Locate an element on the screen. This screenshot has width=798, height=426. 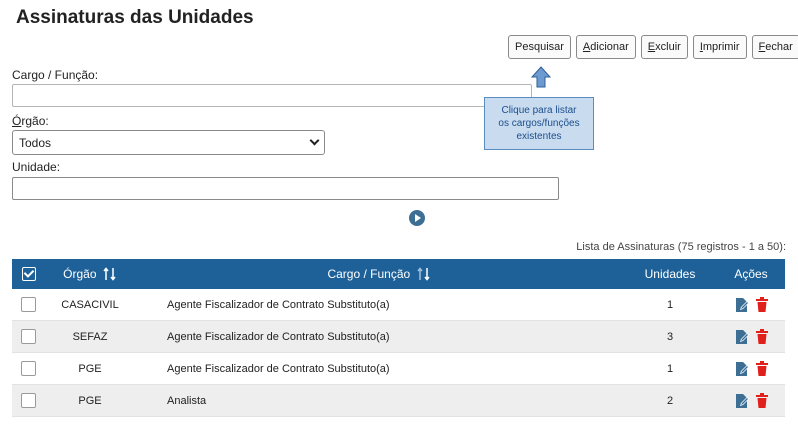
header-cargo: Cargo / Função is located at coordinates (379, 274).